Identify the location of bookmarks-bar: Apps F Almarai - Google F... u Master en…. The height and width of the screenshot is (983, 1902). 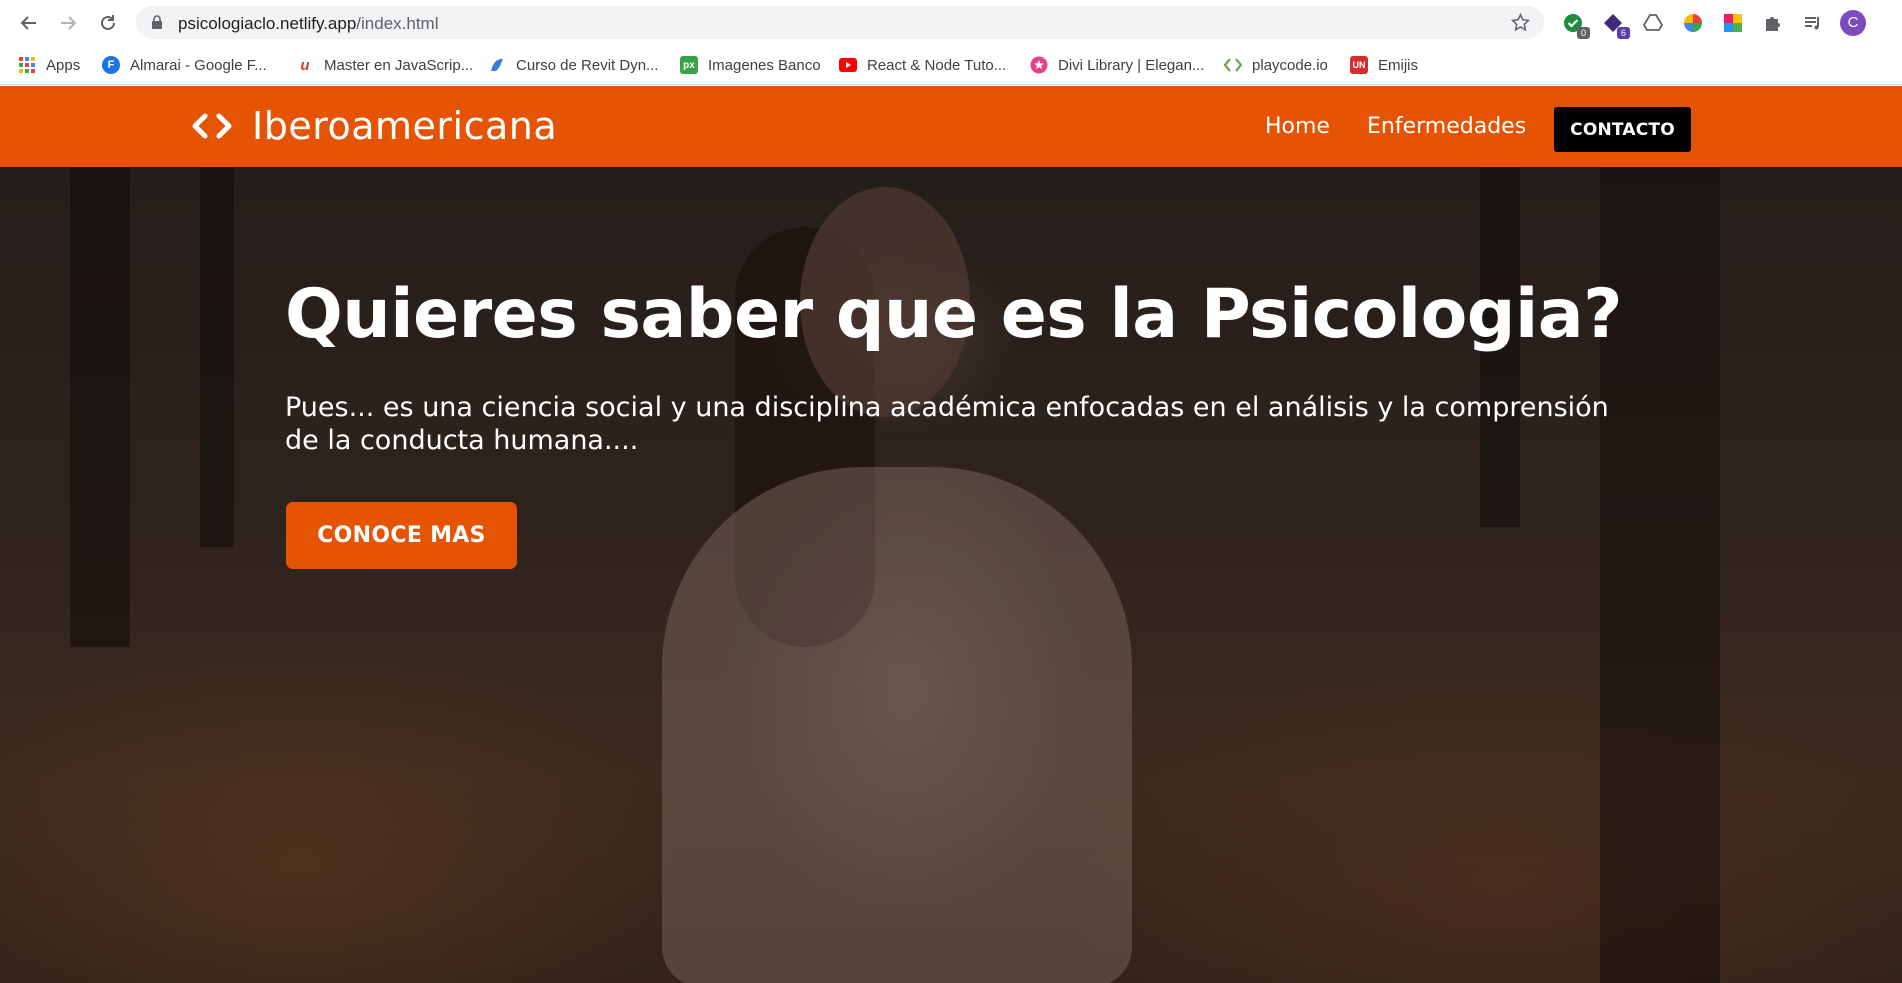
(951, 65).